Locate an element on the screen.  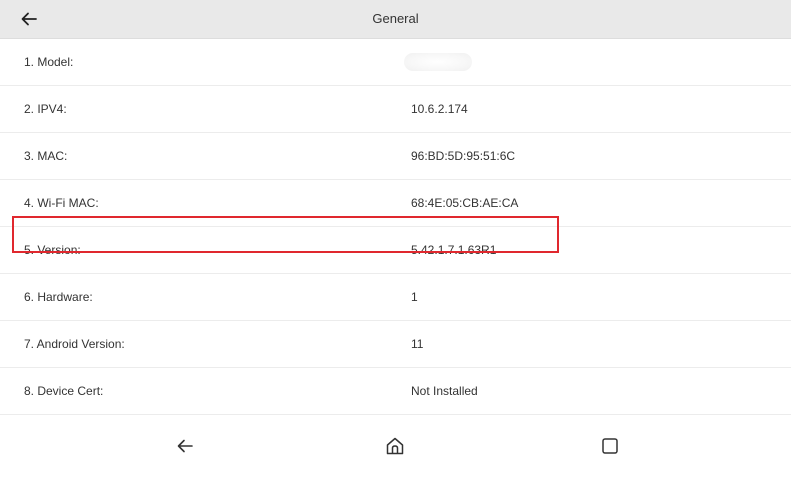
nav-recents-button is located at coordinates (610, 446).